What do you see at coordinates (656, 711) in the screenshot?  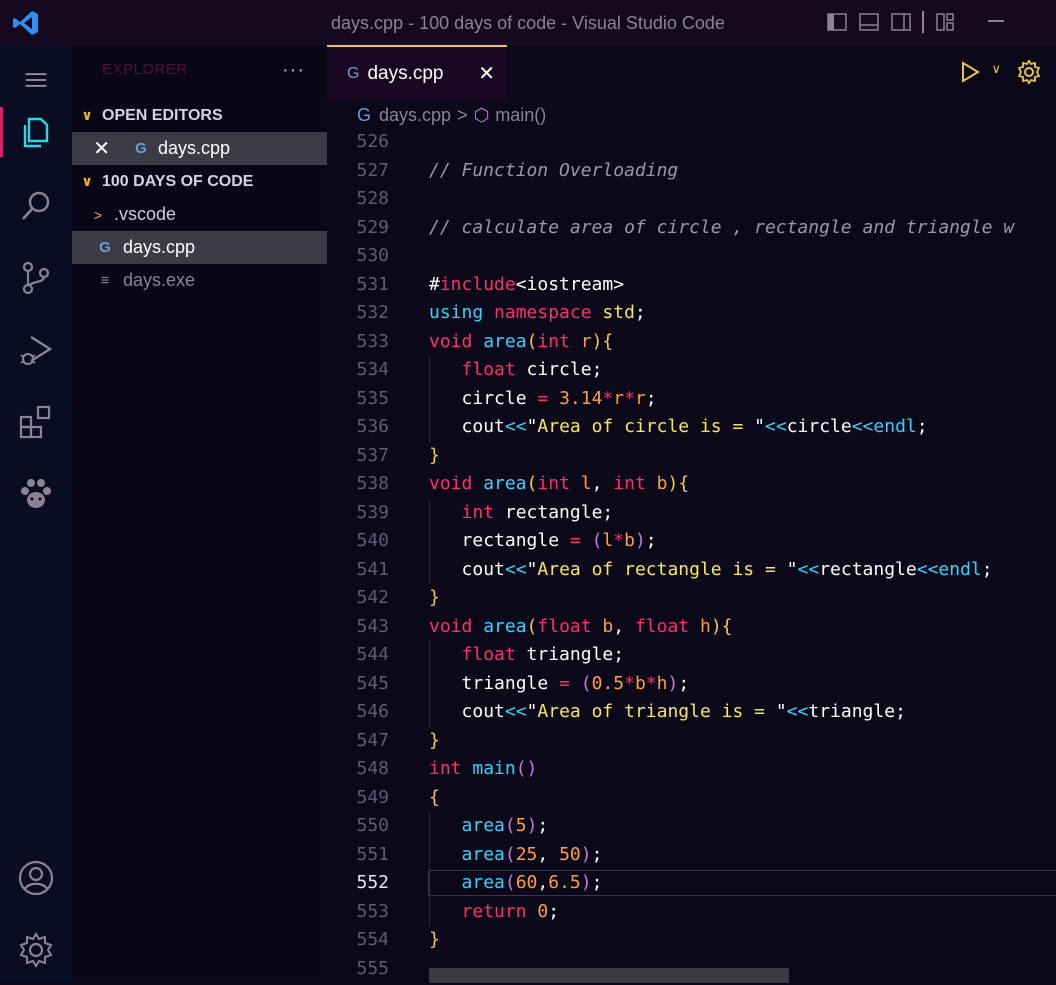 I see `code-token: Area of triangle is =` at bounding box center [656, 711].